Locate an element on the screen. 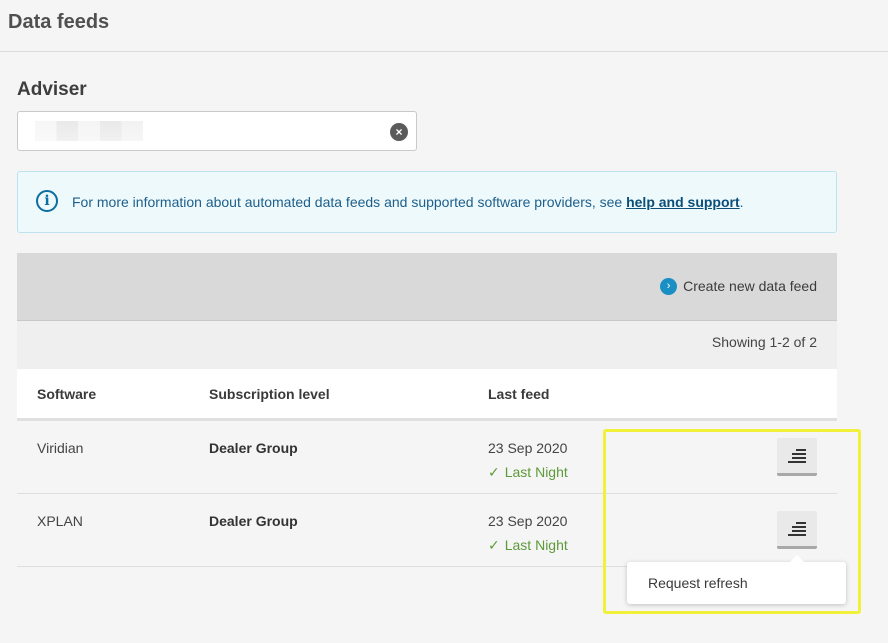  chevron-right-circle-icon: › is located at coordinates (669, 286).